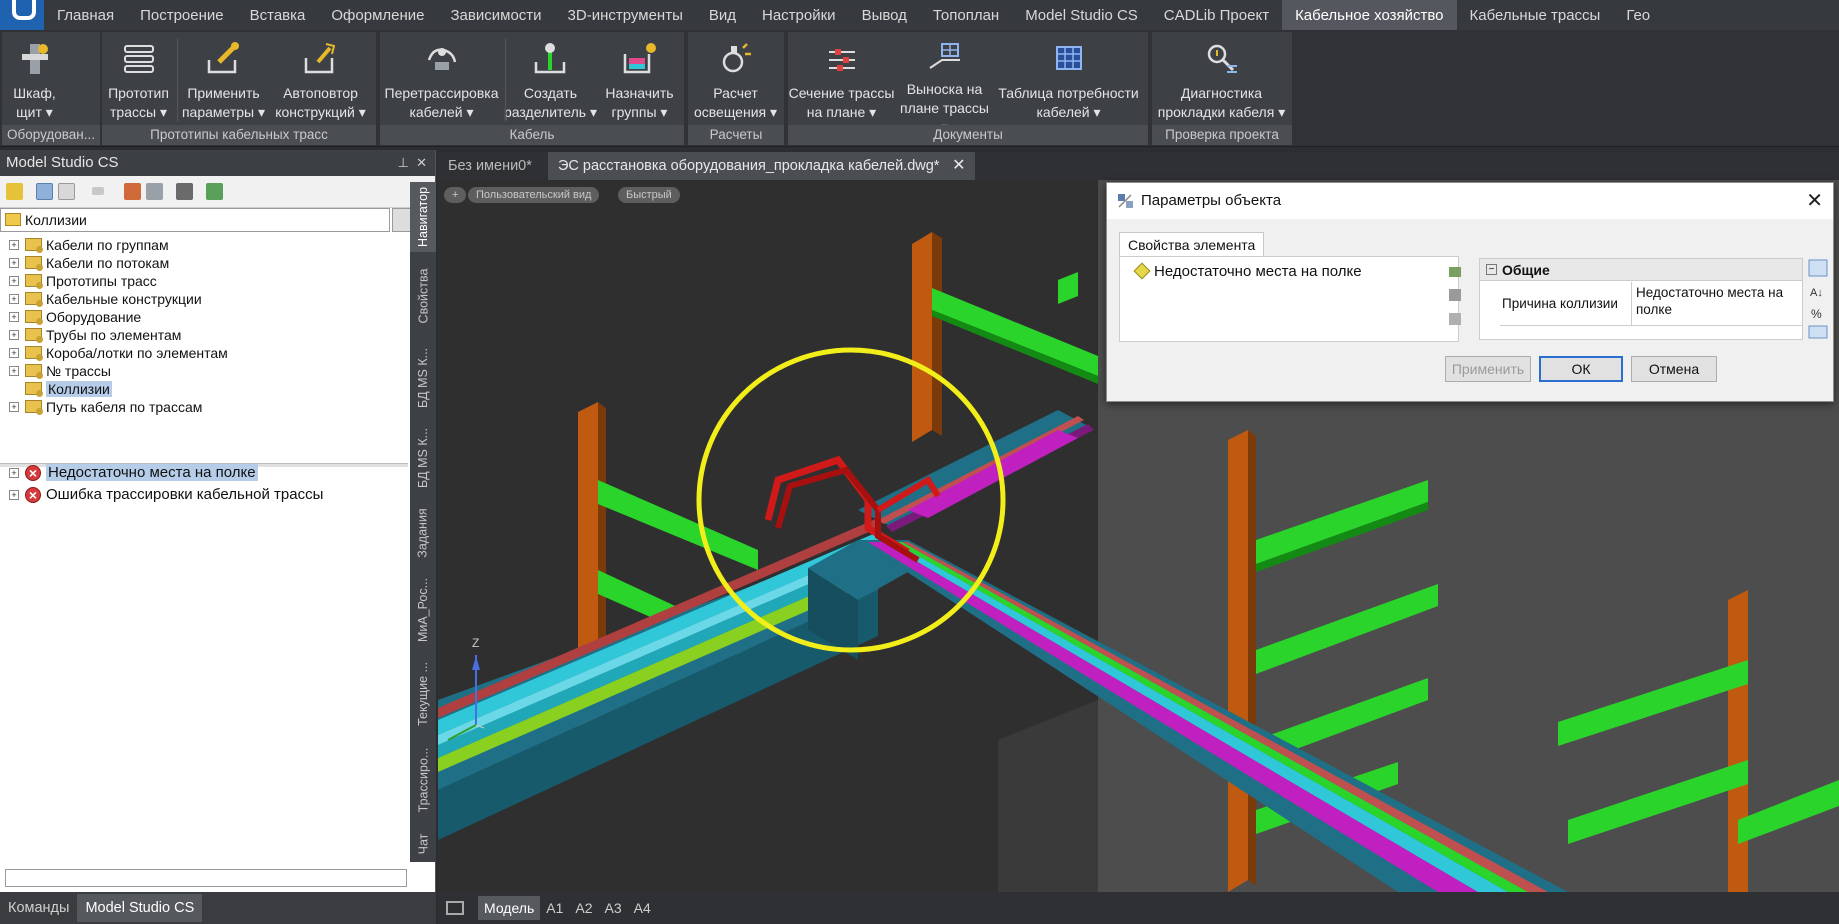  I want to click on ok-button: ОК, so click(1581, 369).